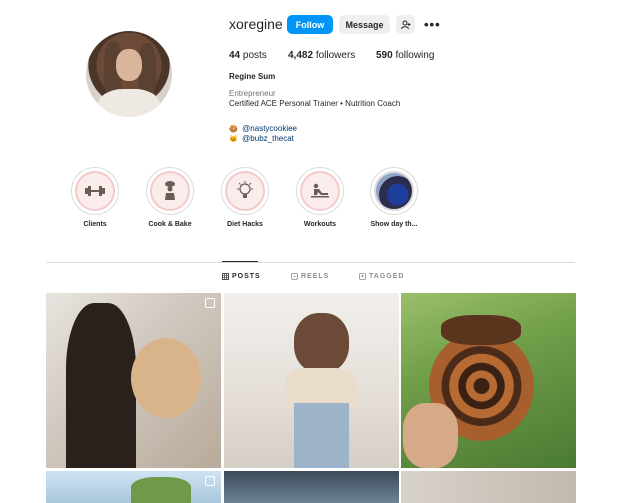 This screenshot has width=640, height=503. What do you see at coordinates (252, 93) in the screenshot?
I see `profile-category: Entrepreneur` at bounding box center [252, 93].